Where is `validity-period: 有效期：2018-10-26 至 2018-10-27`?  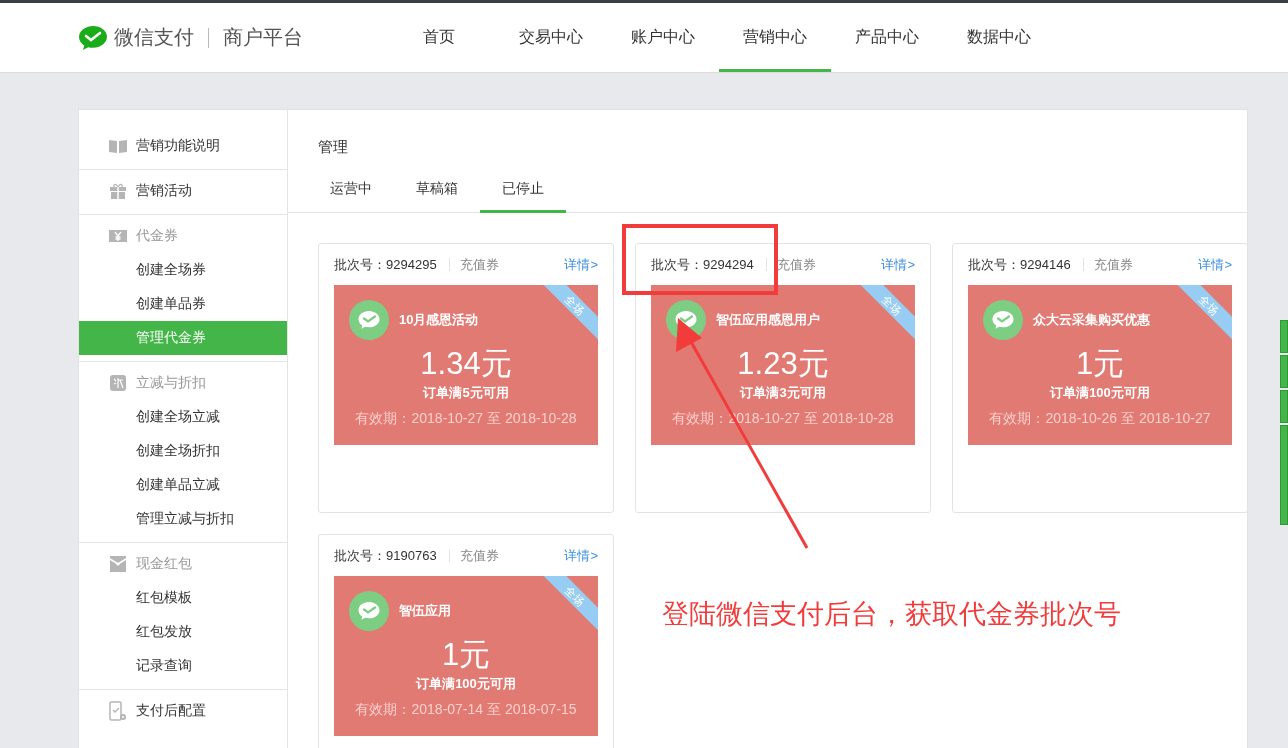
validity-period: 有效期：2018-10-26 至 2018-10-27 is located at coordinates (1100, 419).